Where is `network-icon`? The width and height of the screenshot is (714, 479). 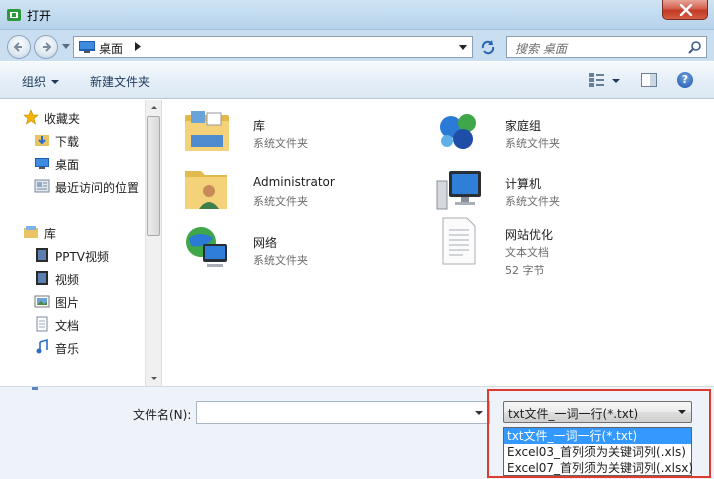
network-icon is located at coordinates (206, 247).